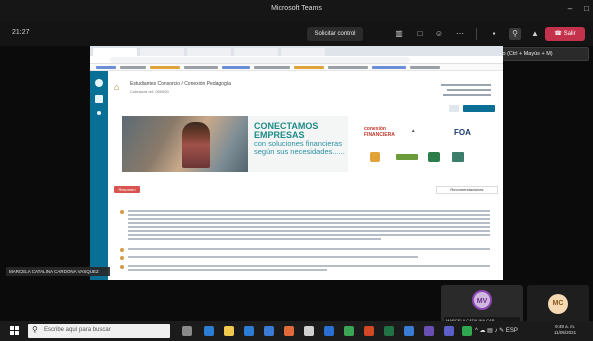 This screenshot has height=341, width=593. What do you see at coordinates (289, 331) in the screenshot?
I see `office-icon` at bounding box center [289, 331].